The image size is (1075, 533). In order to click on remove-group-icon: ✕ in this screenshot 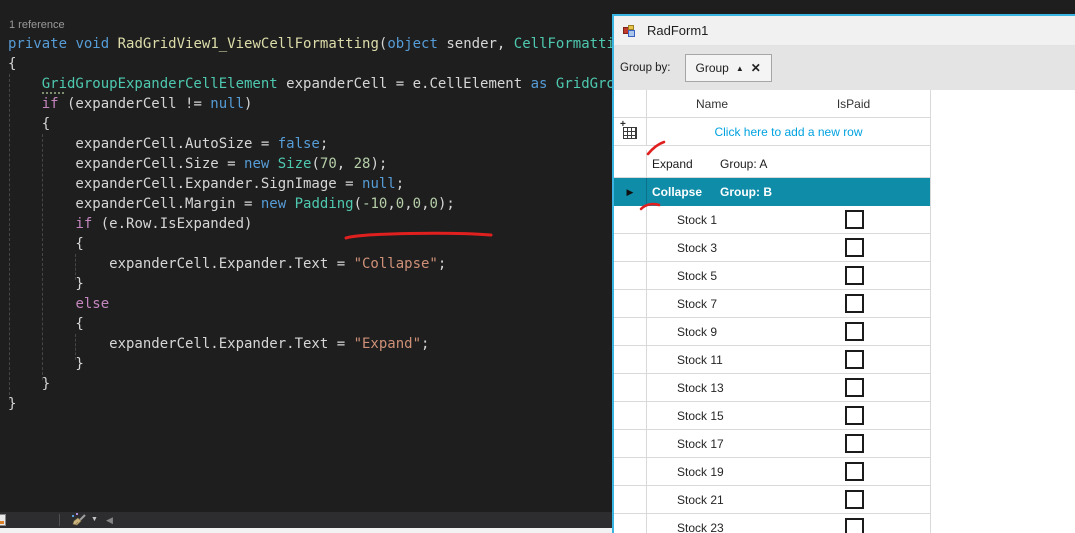, I will do `click(756, 68)`.